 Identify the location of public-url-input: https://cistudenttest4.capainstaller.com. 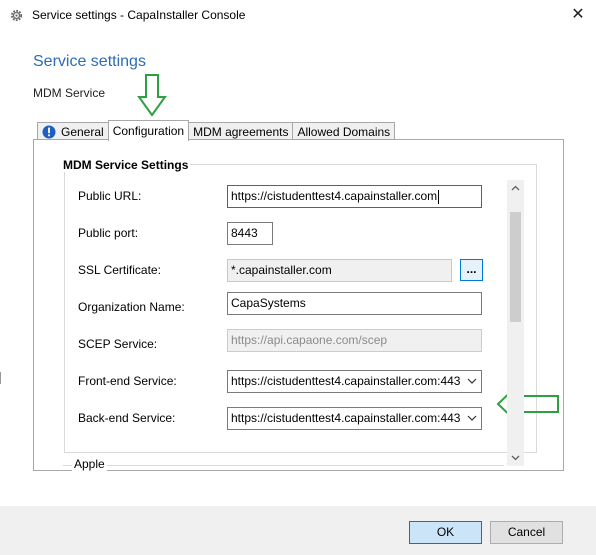
(354, 196).